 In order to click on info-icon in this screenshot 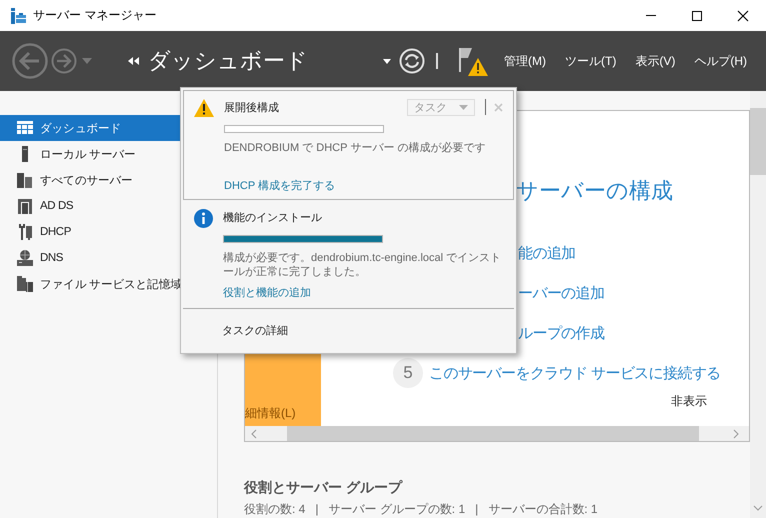, I will do `click(203, 218)`.